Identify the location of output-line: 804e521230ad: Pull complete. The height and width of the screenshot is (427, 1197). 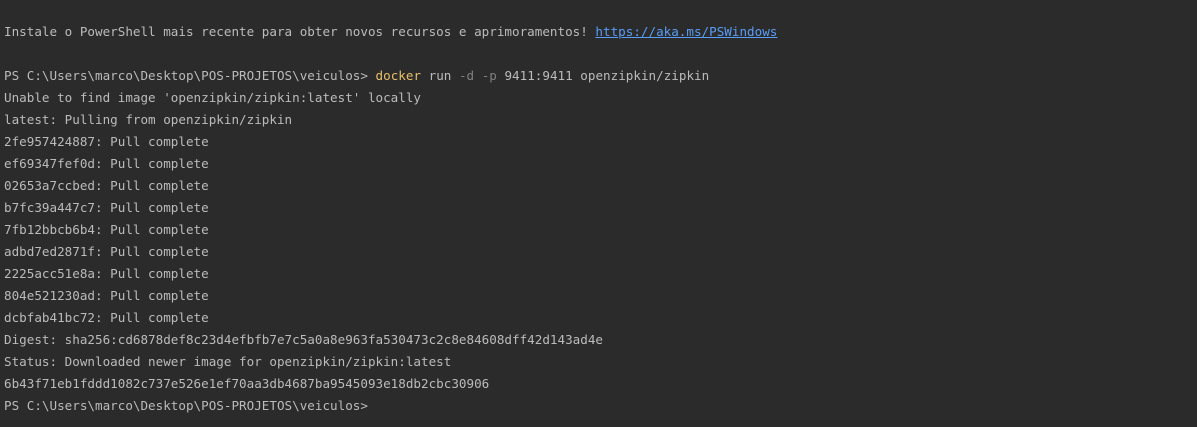
(106, 295).